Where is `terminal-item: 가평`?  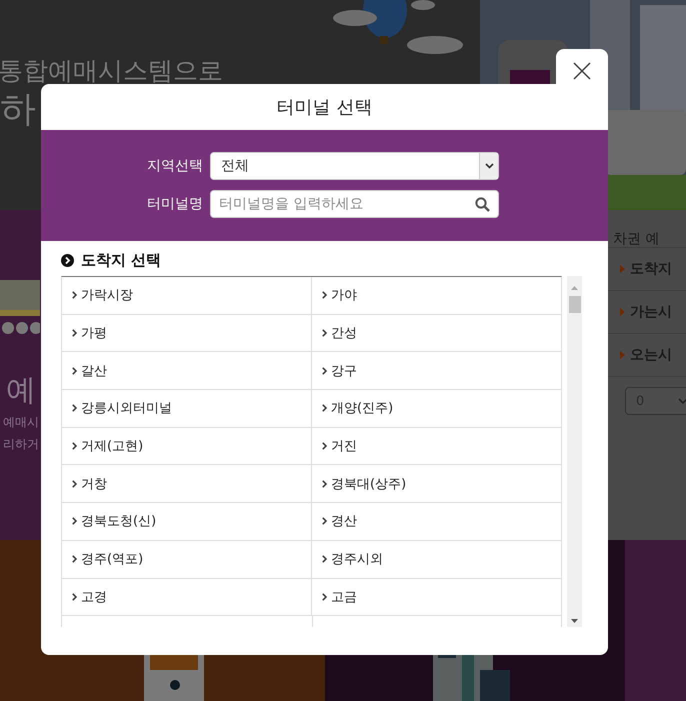
terminal-item: 가평 is located at coordinates (187, 333).